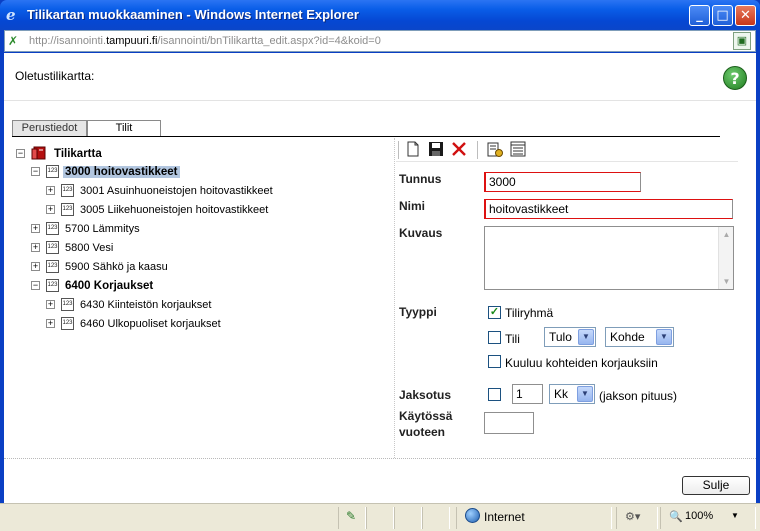 The width and height of the screenshot is (760, 531). What do you see at coordinates (89, 248) in the screenshot?
I see `tree-item-label: 5800 Vesi` at bounding box center [89, 248].